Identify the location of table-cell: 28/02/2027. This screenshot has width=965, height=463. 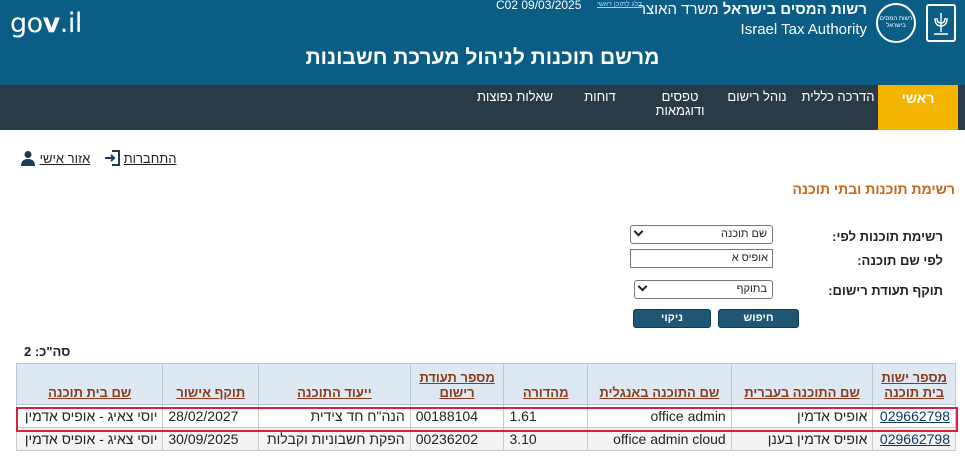
(211, 416).